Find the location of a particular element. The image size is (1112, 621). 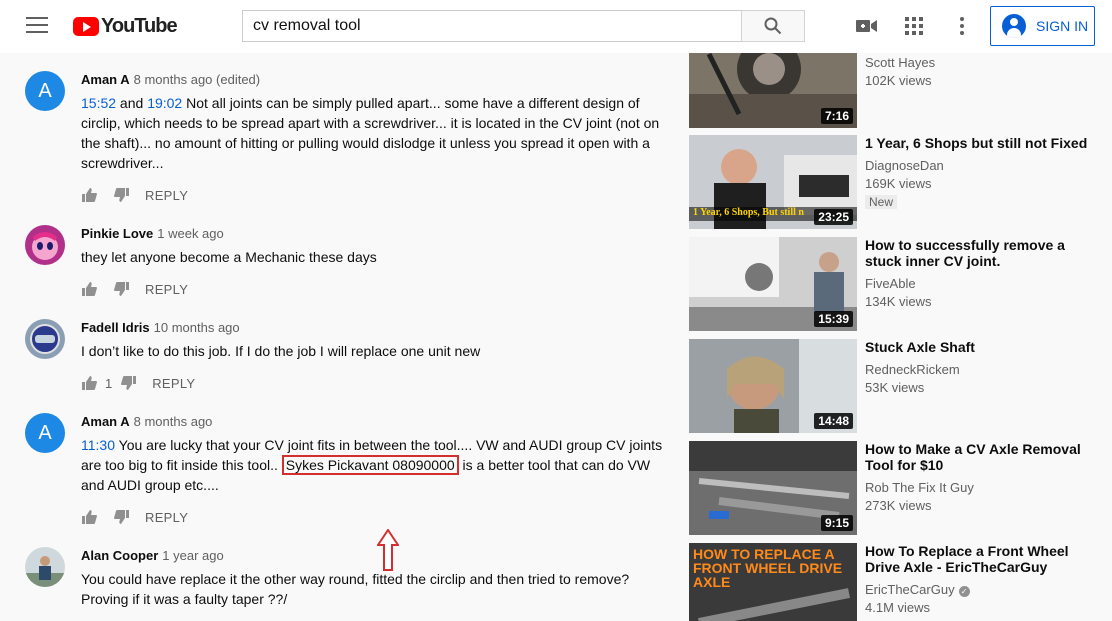

video-channel: FiveAble is located at coordinates (985, 284).